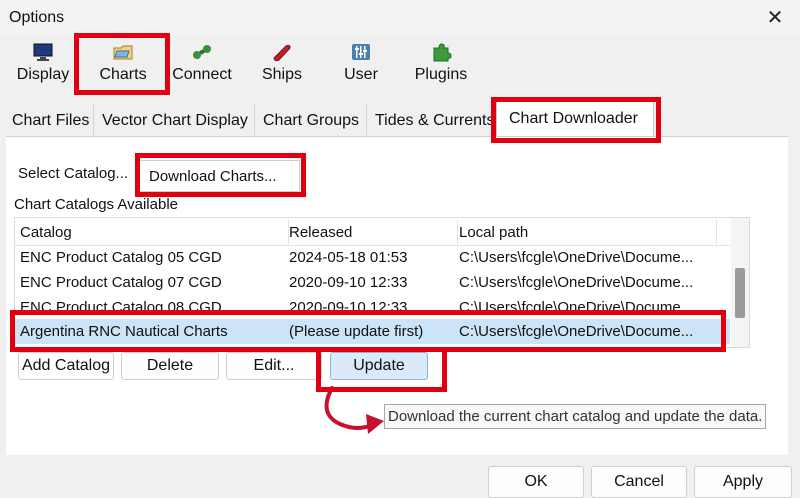 The width and height of the screenshot is (800, 498). What do you see at coordinates (356, 331) in the screenshot?
I see `released-cell: (Please update first)` at bounding box center [356, 331].